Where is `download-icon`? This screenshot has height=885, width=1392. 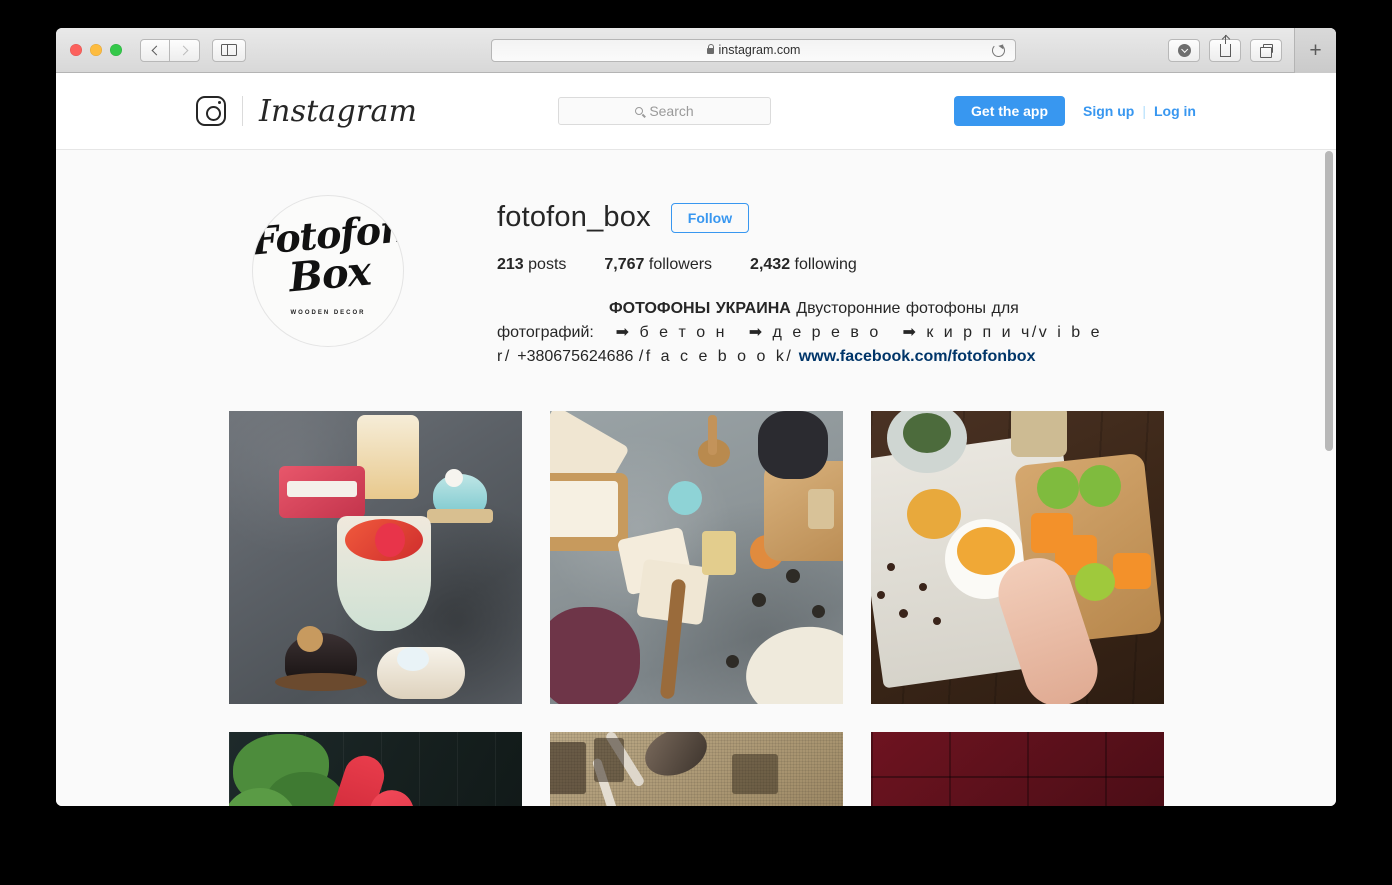
download-icon is located at coordinates (1184, 50).